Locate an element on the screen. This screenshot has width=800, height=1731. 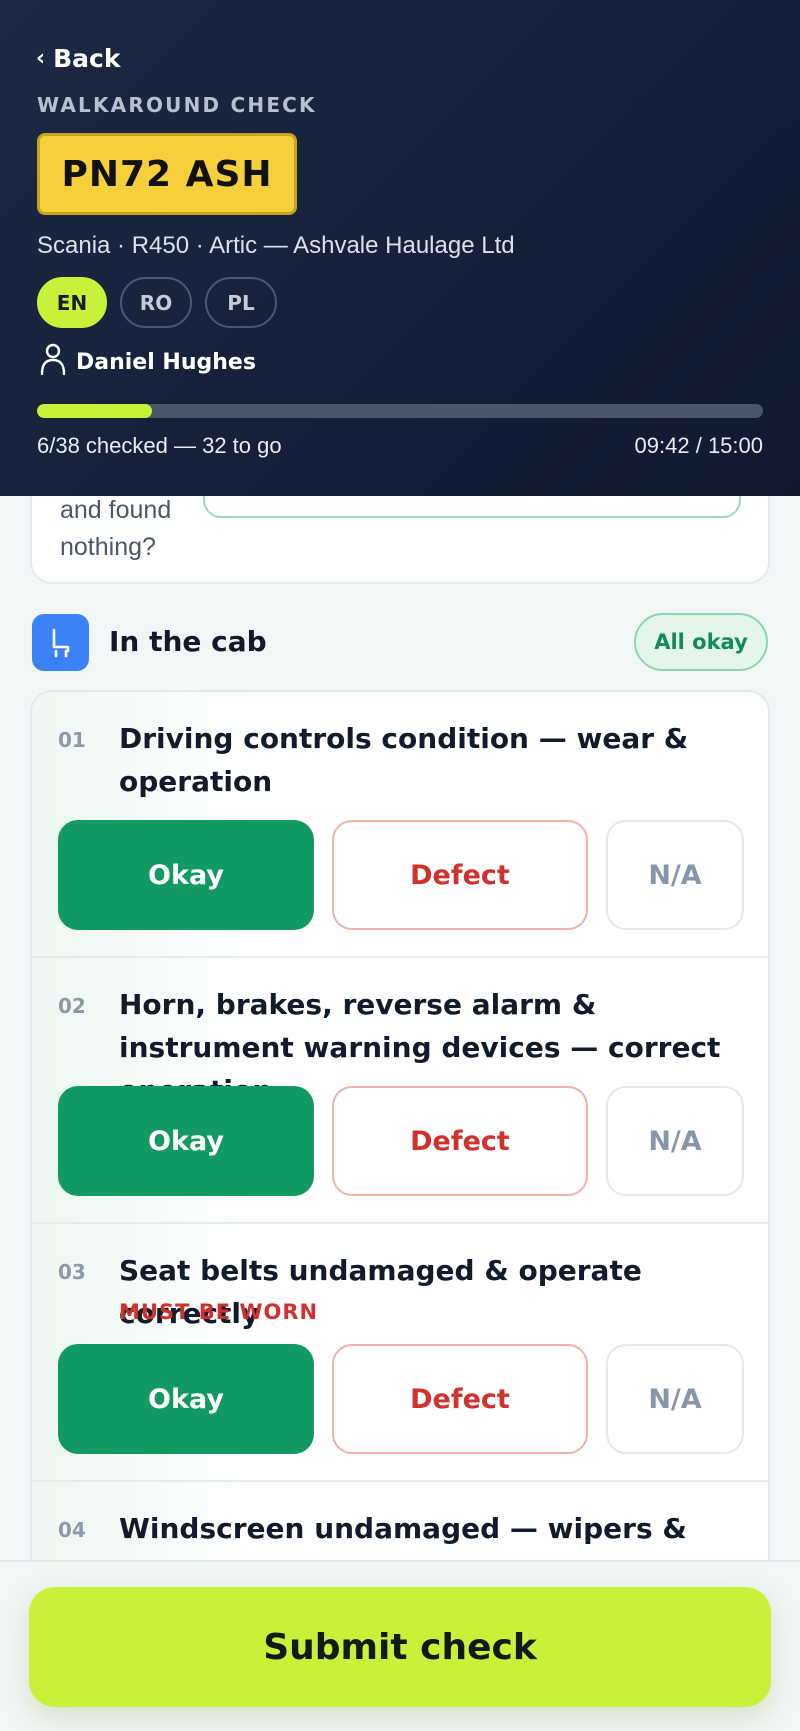
back-button: ‹ Back is located at coordinates (78, 58).